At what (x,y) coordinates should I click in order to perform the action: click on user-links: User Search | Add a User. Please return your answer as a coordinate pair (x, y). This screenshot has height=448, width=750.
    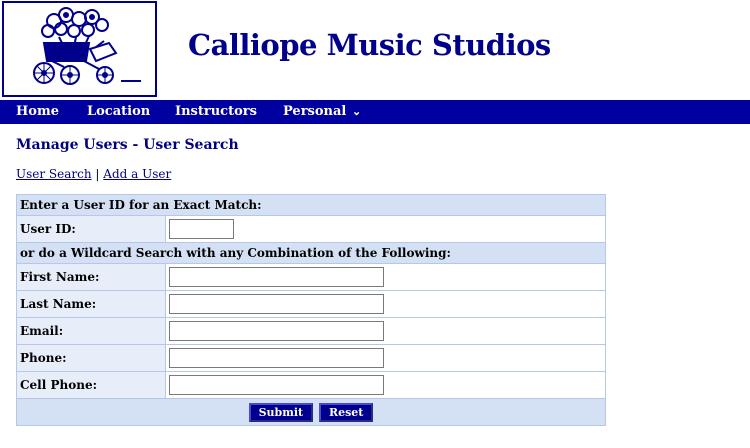
    Looking at the image, I should click on (93, 174).